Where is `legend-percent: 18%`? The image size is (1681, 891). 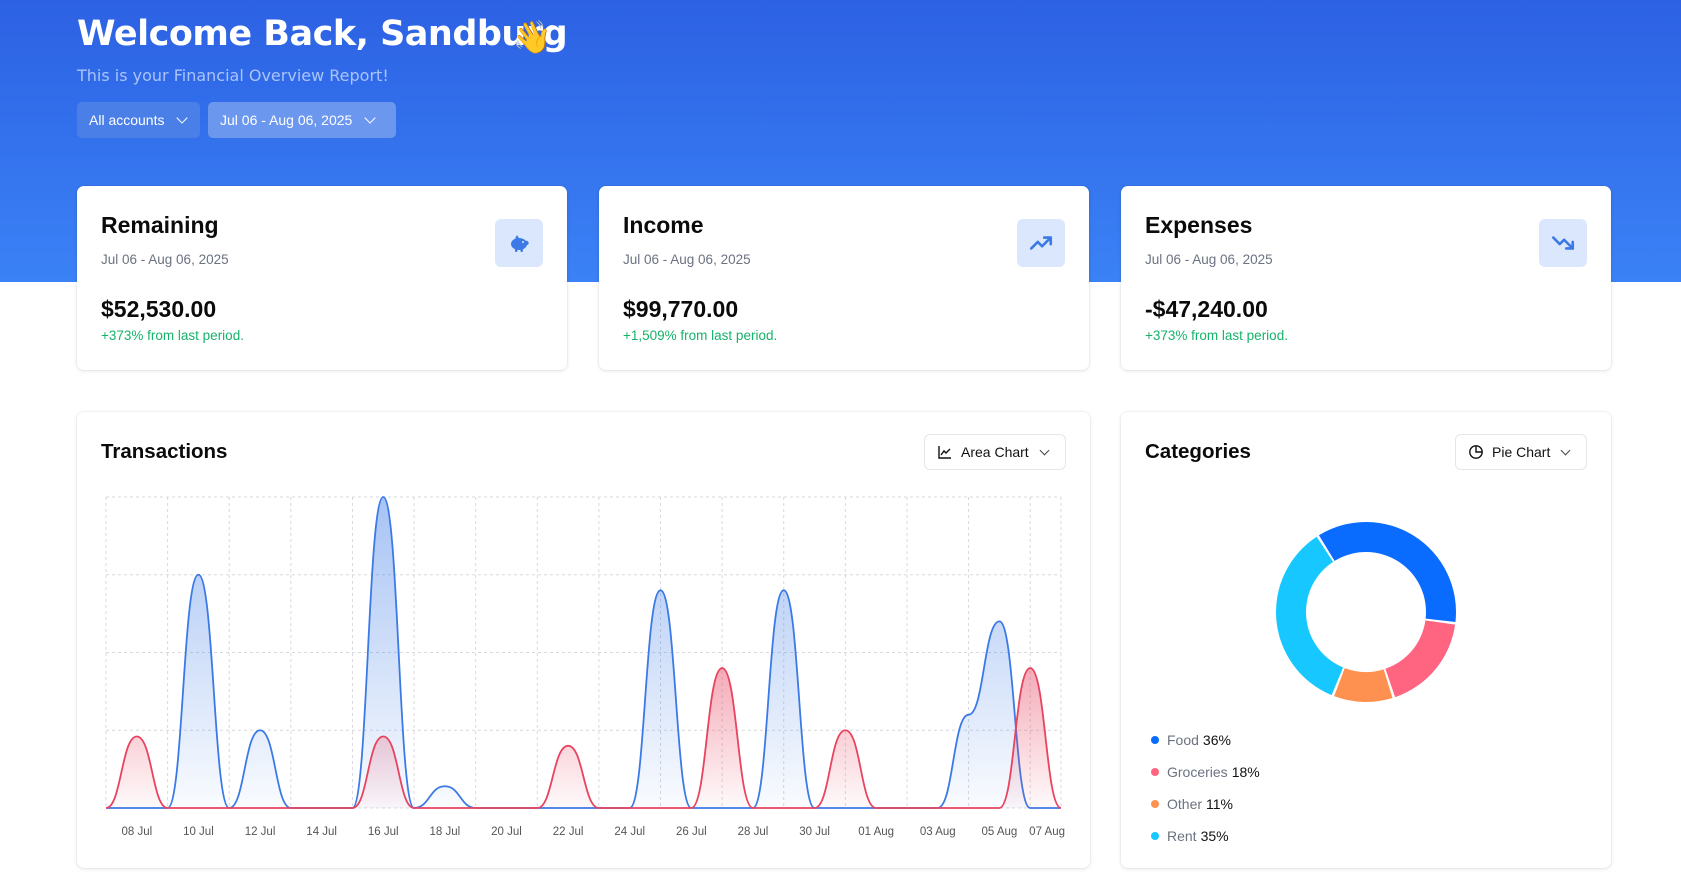
legend-percent: 18% is located at coordinates (1245, 772).